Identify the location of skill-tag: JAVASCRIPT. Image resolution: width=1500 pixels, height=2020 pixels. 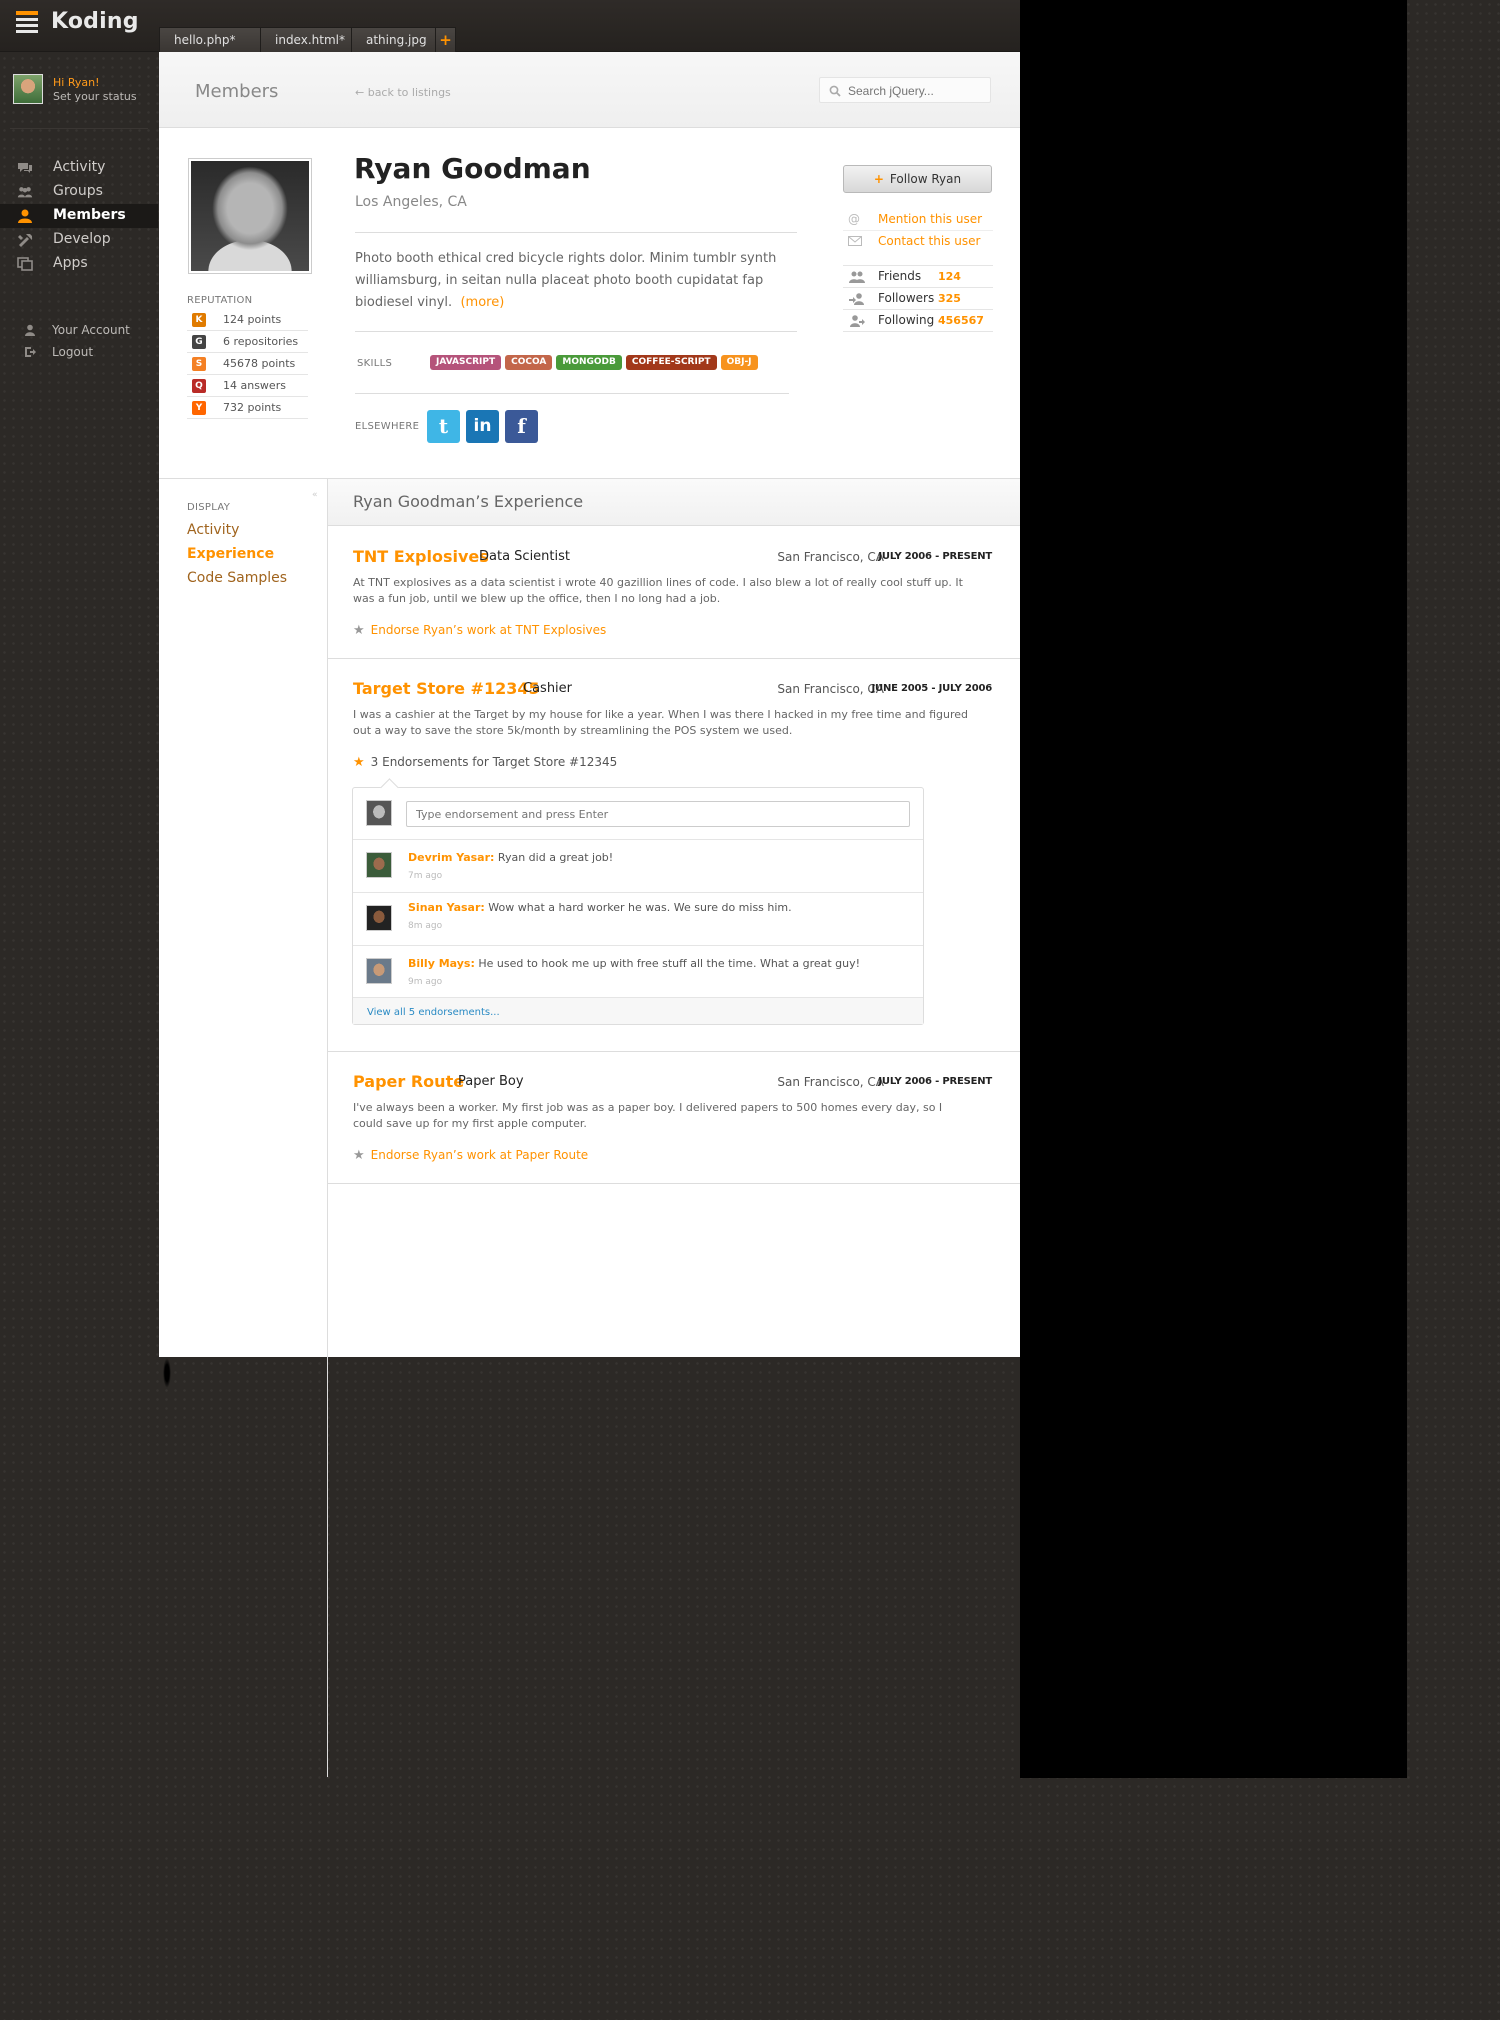
(466, 362).